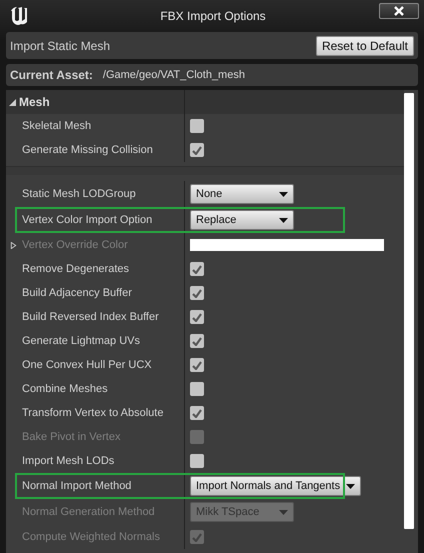 The height and width of the screenshot is (553, 424). Describe the element at coordinates (75, 245) in the screenshot. I see `property-label: Vertex Override Color` at that location.